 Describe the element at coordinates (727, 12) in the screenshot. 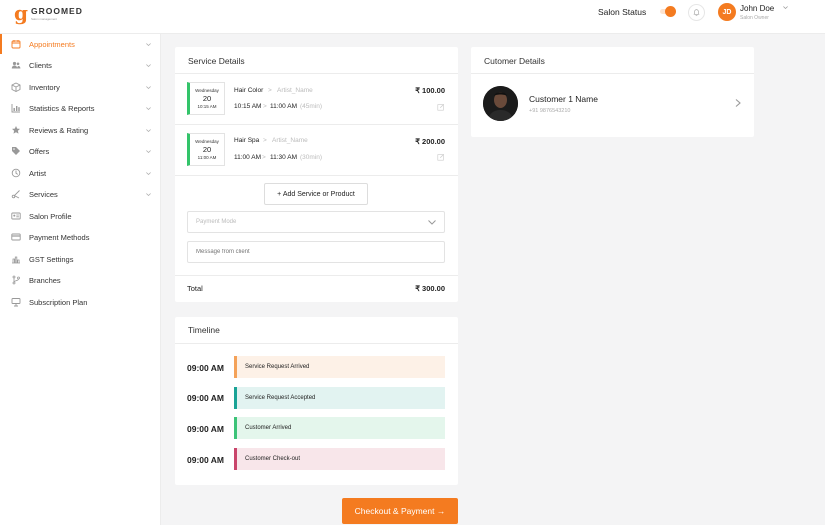

I see `user-avatar: JD` at that location.